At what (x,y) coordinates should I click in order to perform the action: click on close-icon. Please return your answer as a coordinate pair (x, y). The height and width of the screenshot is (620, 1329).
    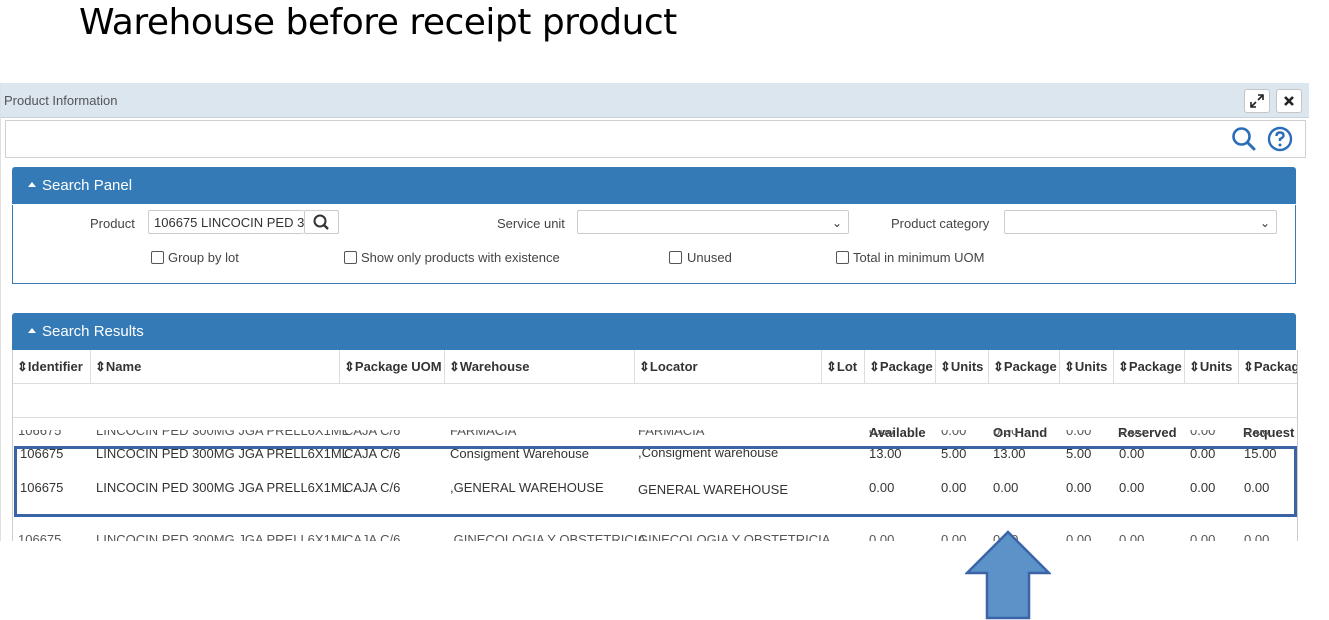
    Looking at the image, I should click on (1289, 101).